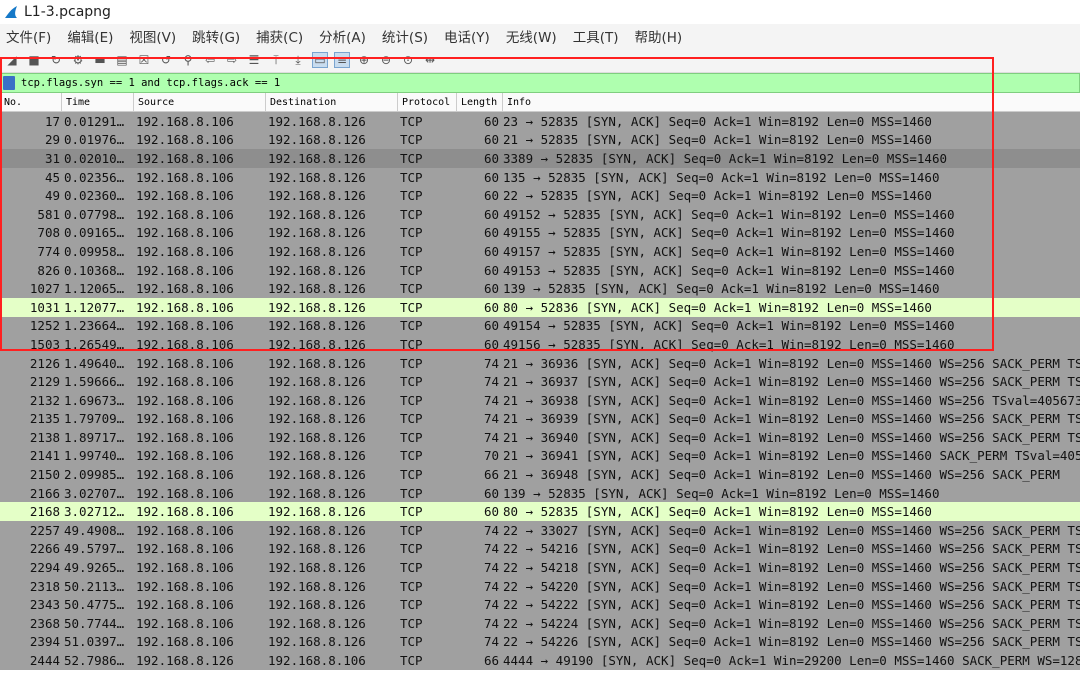 This screenshot has width=1080, height=678. What do you see at coordinates (12, 60) in the screenshot?
I see `start-capture-icon: ◢` at bounding box center [12, 60].